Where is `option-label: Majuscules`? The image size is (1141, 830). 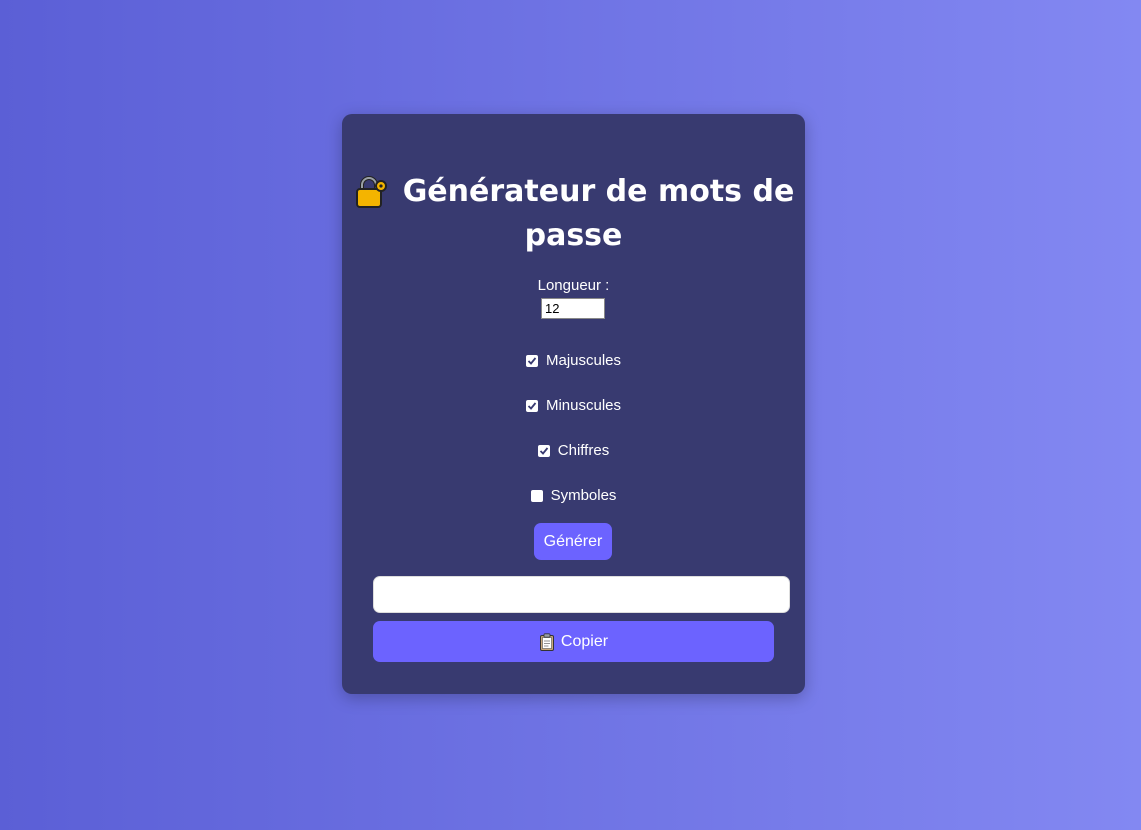
option-label: Majuscules is located at coordinates (583, 360).